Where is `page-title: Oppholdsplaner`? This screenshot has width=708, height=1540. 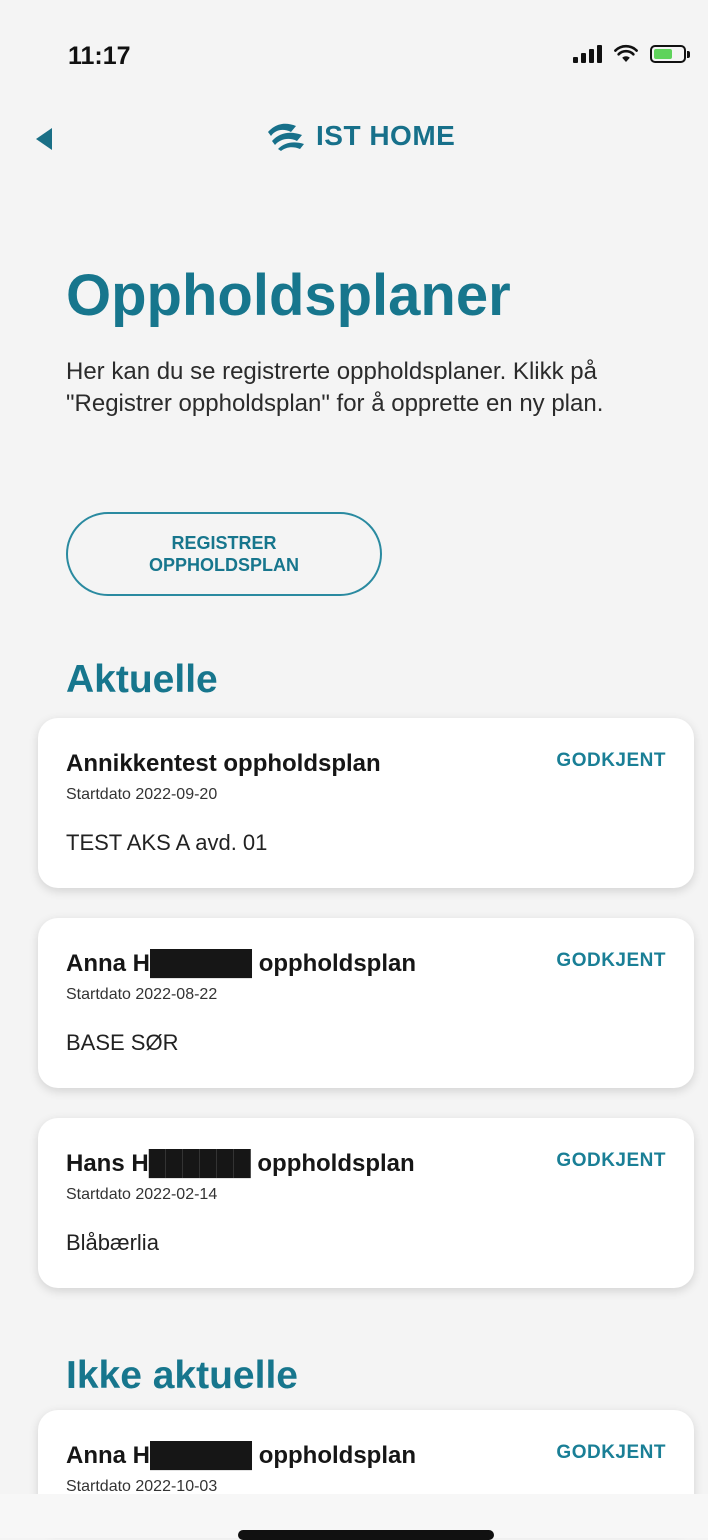
page-title: Oppholdsplaner is located at coordinates (288, 295).